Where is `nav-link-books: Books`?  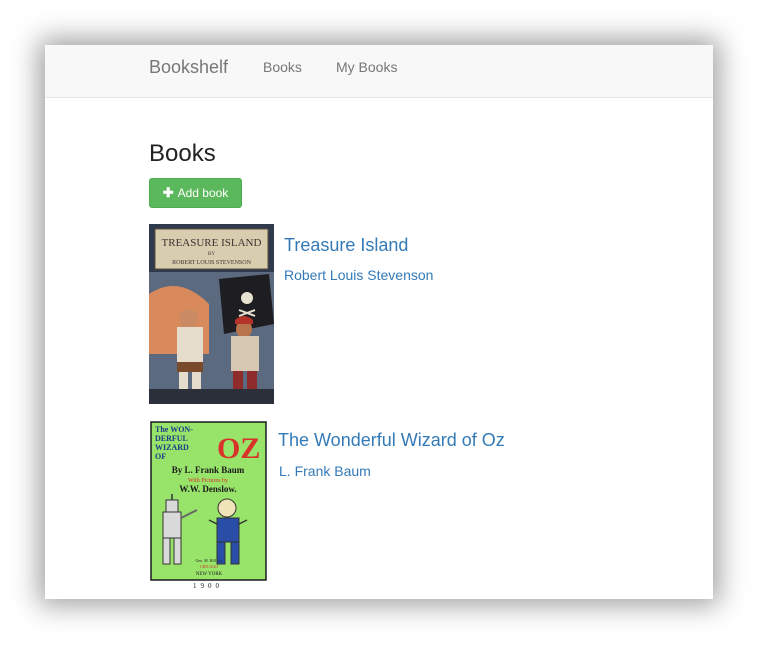
nav-link-books: Books is located at coordinates (282, 67).